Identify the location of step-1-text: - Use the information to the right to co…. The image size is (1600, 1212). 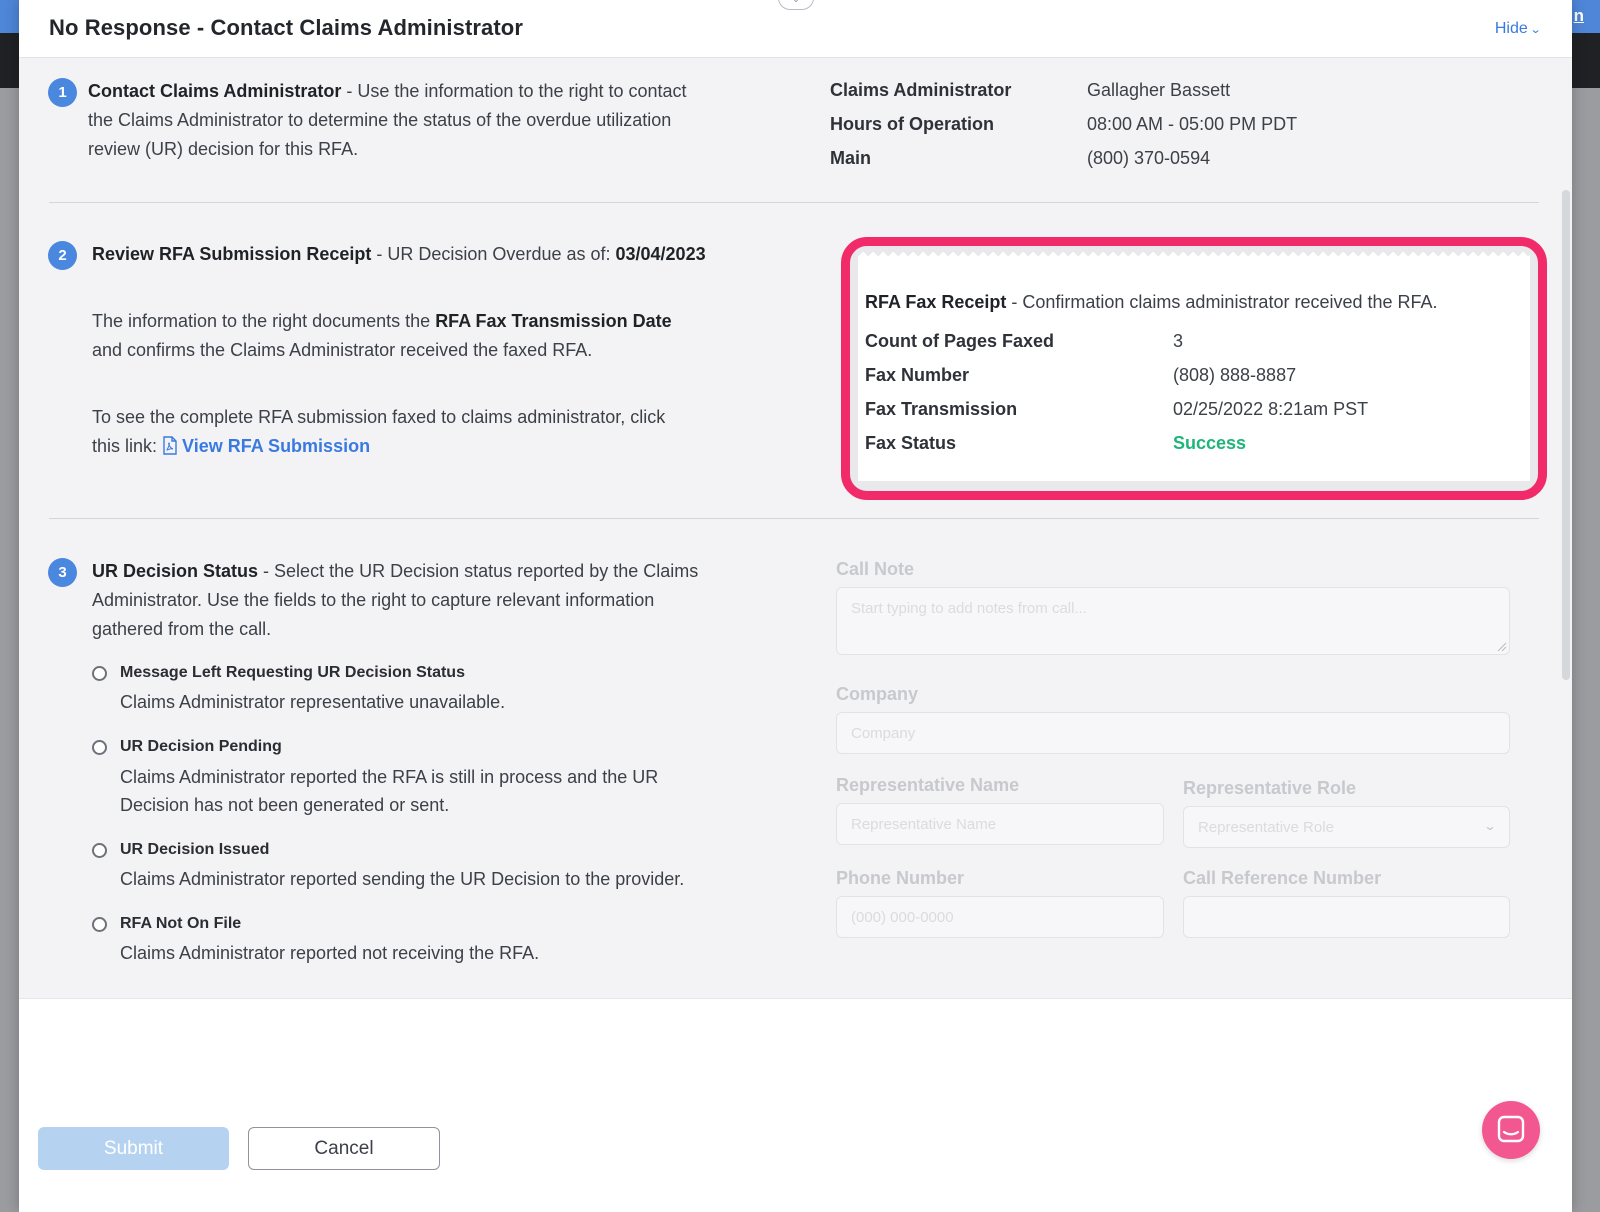
(514, 91).